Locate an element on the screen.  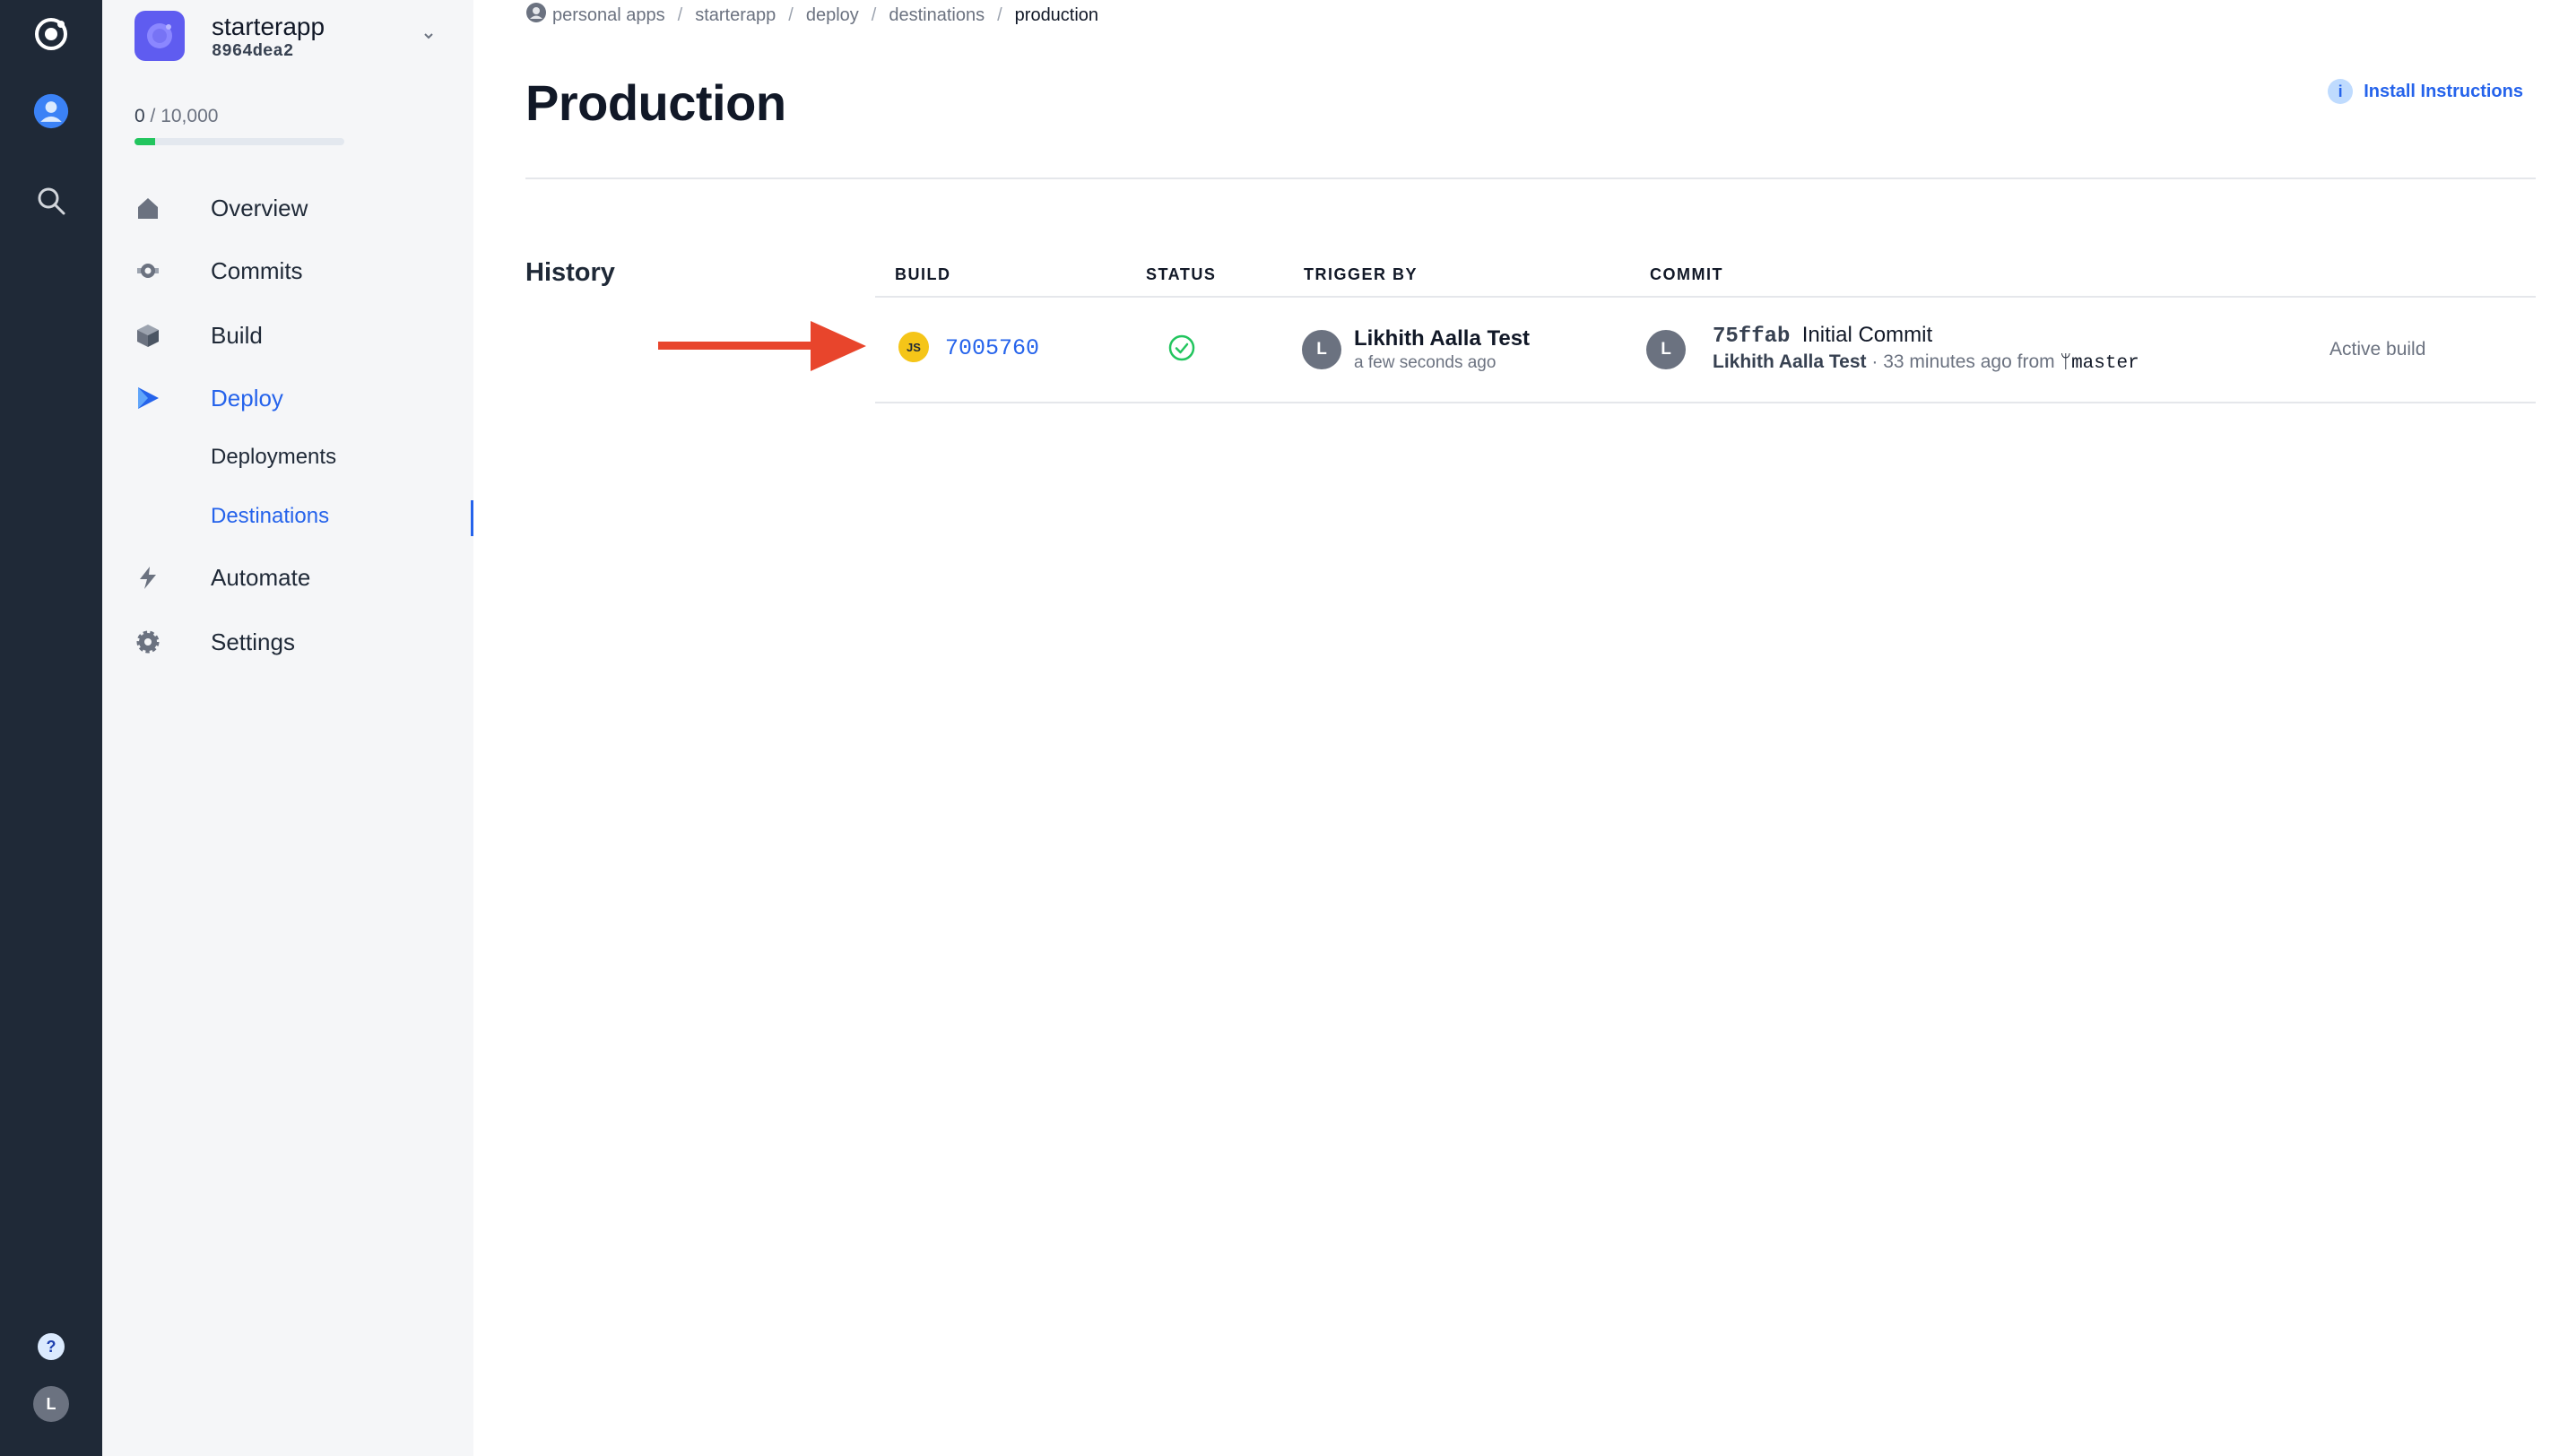
column-header-status: STATUS is located at coordinates (1181, 274).